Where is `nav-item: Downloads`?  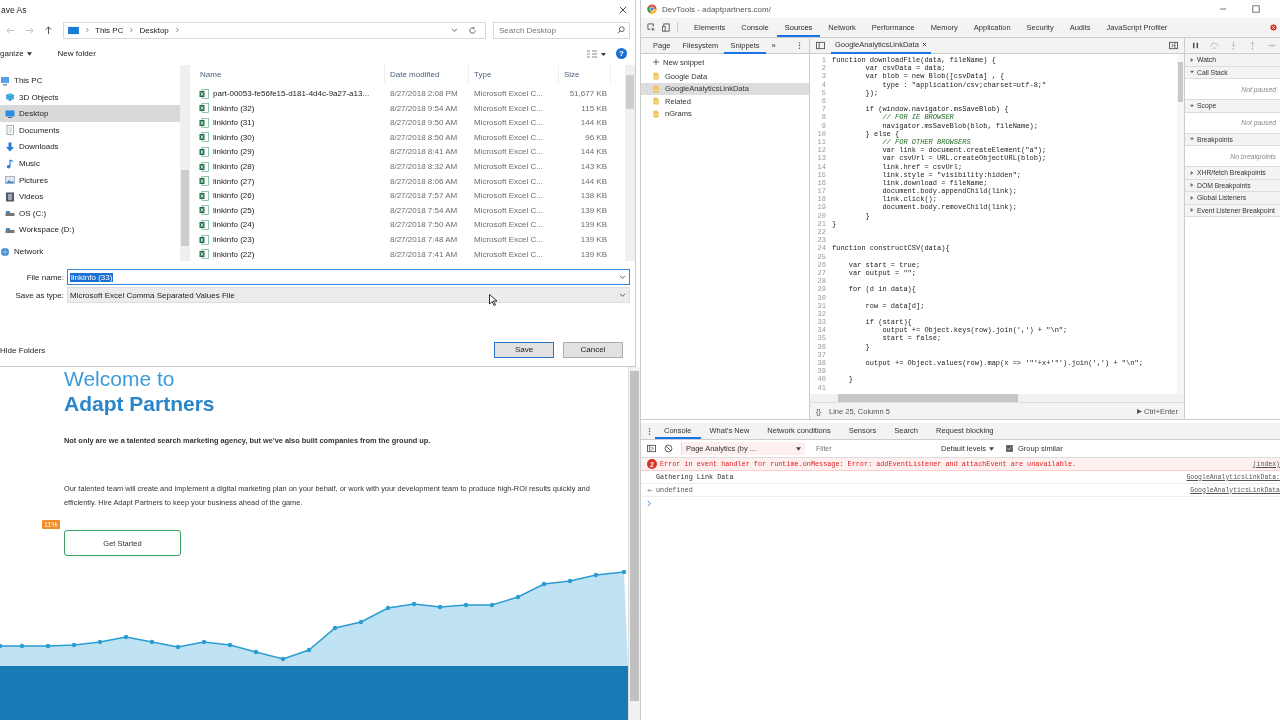
nav-item: Downloads is located at coordinates (90, 147).